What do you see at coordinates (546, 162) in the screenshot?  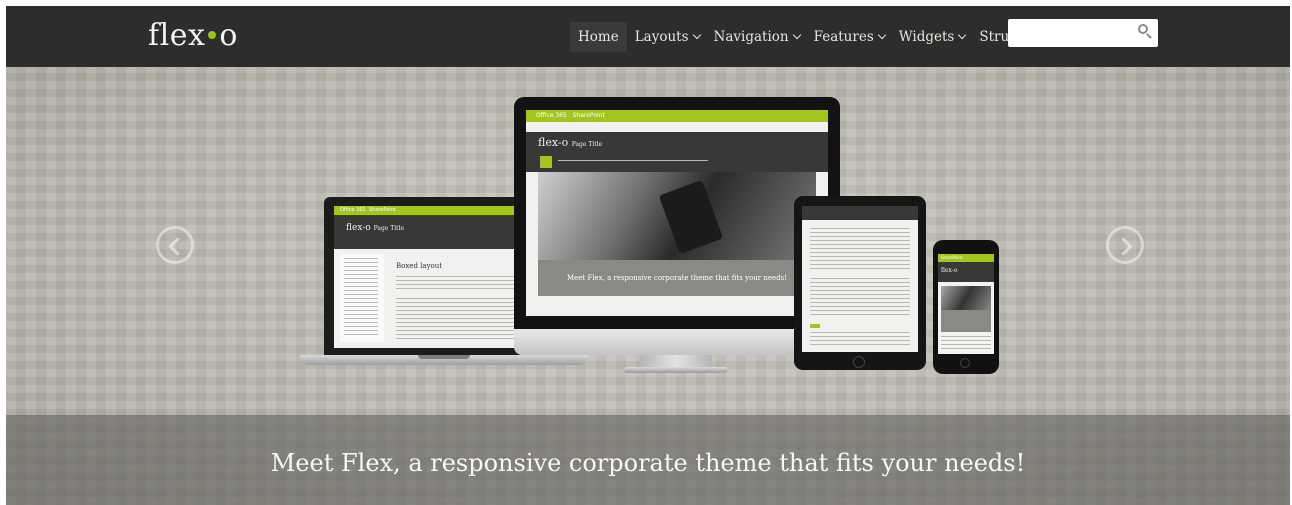 I see `mockup-nav-home` at bounding box center [546, 162].